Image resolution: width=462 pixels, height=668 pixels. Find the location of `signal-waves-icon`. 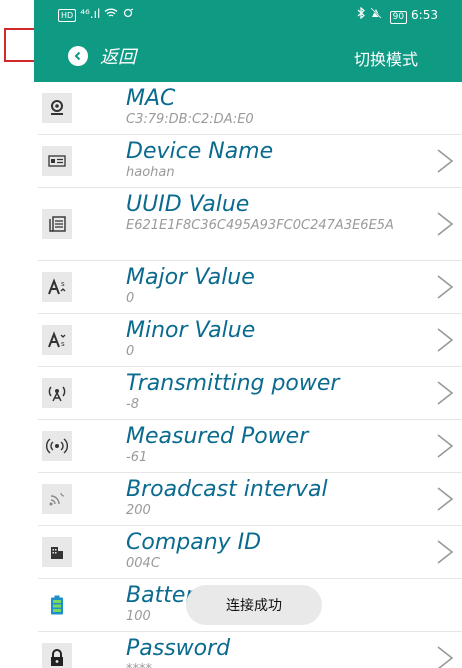

signal-waves-icon is located at coordinates (57, 446).